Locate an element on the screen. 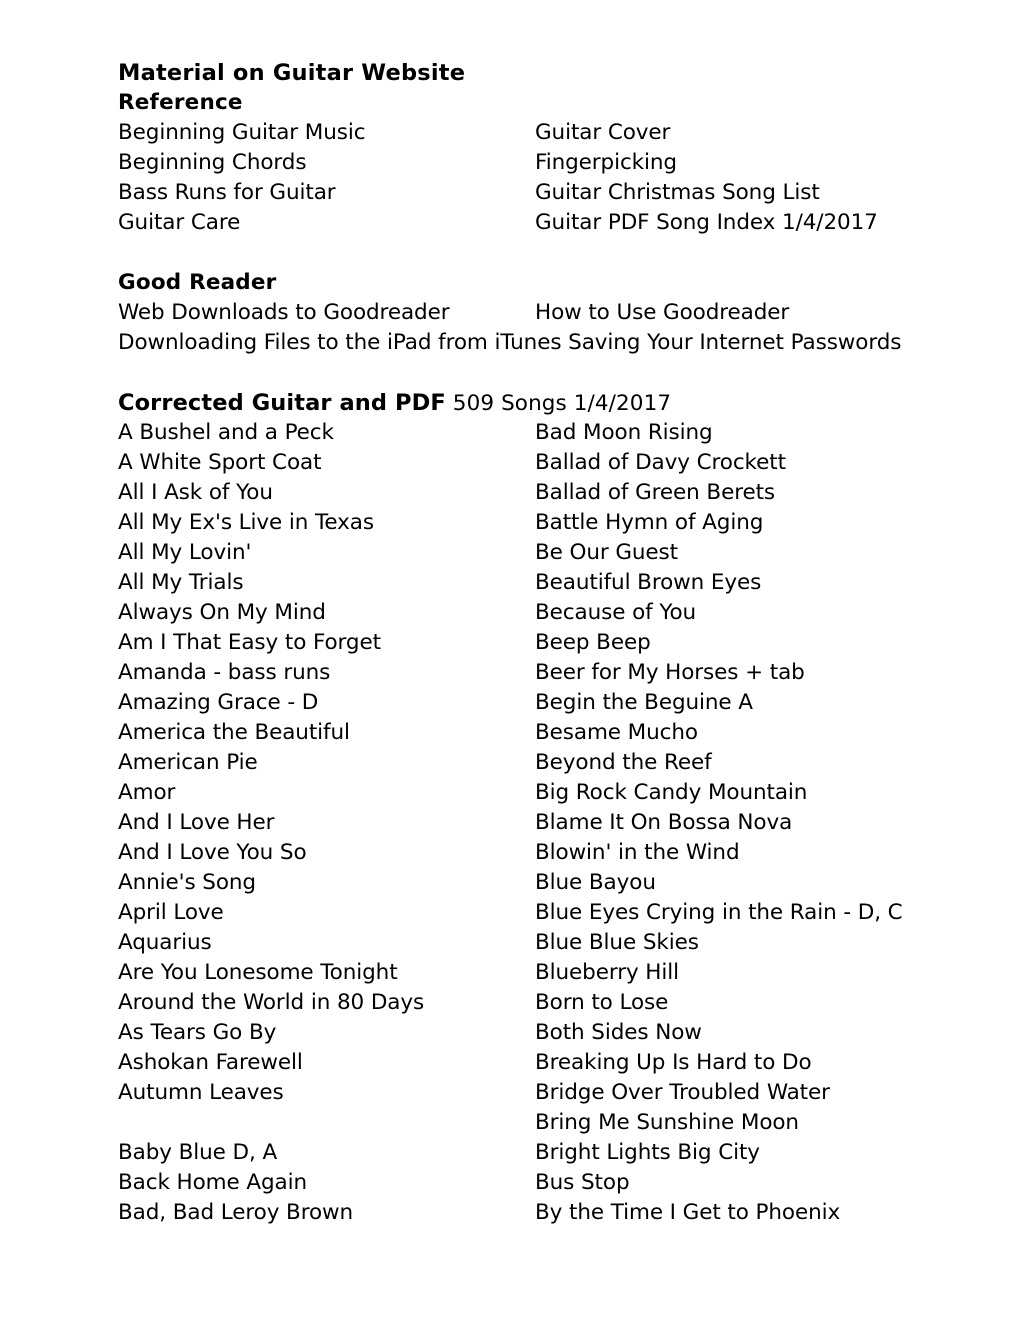 Image resolution: width=1020 pixels, height=1320 pixels. song-title-right: Blue Eyes Crying in the Rain - D, C is located at coordinates (719, 912).